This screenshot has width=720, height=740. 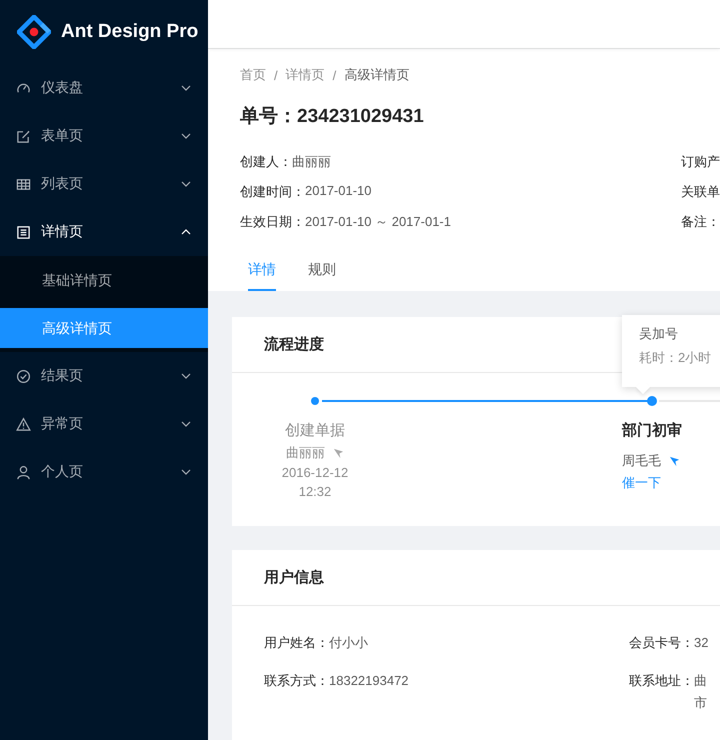 What do you see at coordinates (661, 643) in the screenshot?
I see `field-label: 会员卡号：` at bounding box center [661, 643].